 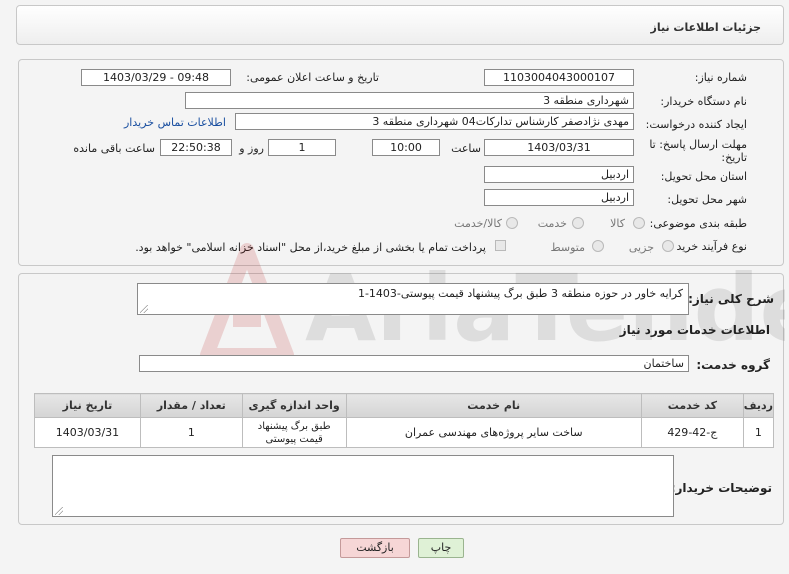 I want to click on col-code: کد خدمت, so click(x=692, y=405).